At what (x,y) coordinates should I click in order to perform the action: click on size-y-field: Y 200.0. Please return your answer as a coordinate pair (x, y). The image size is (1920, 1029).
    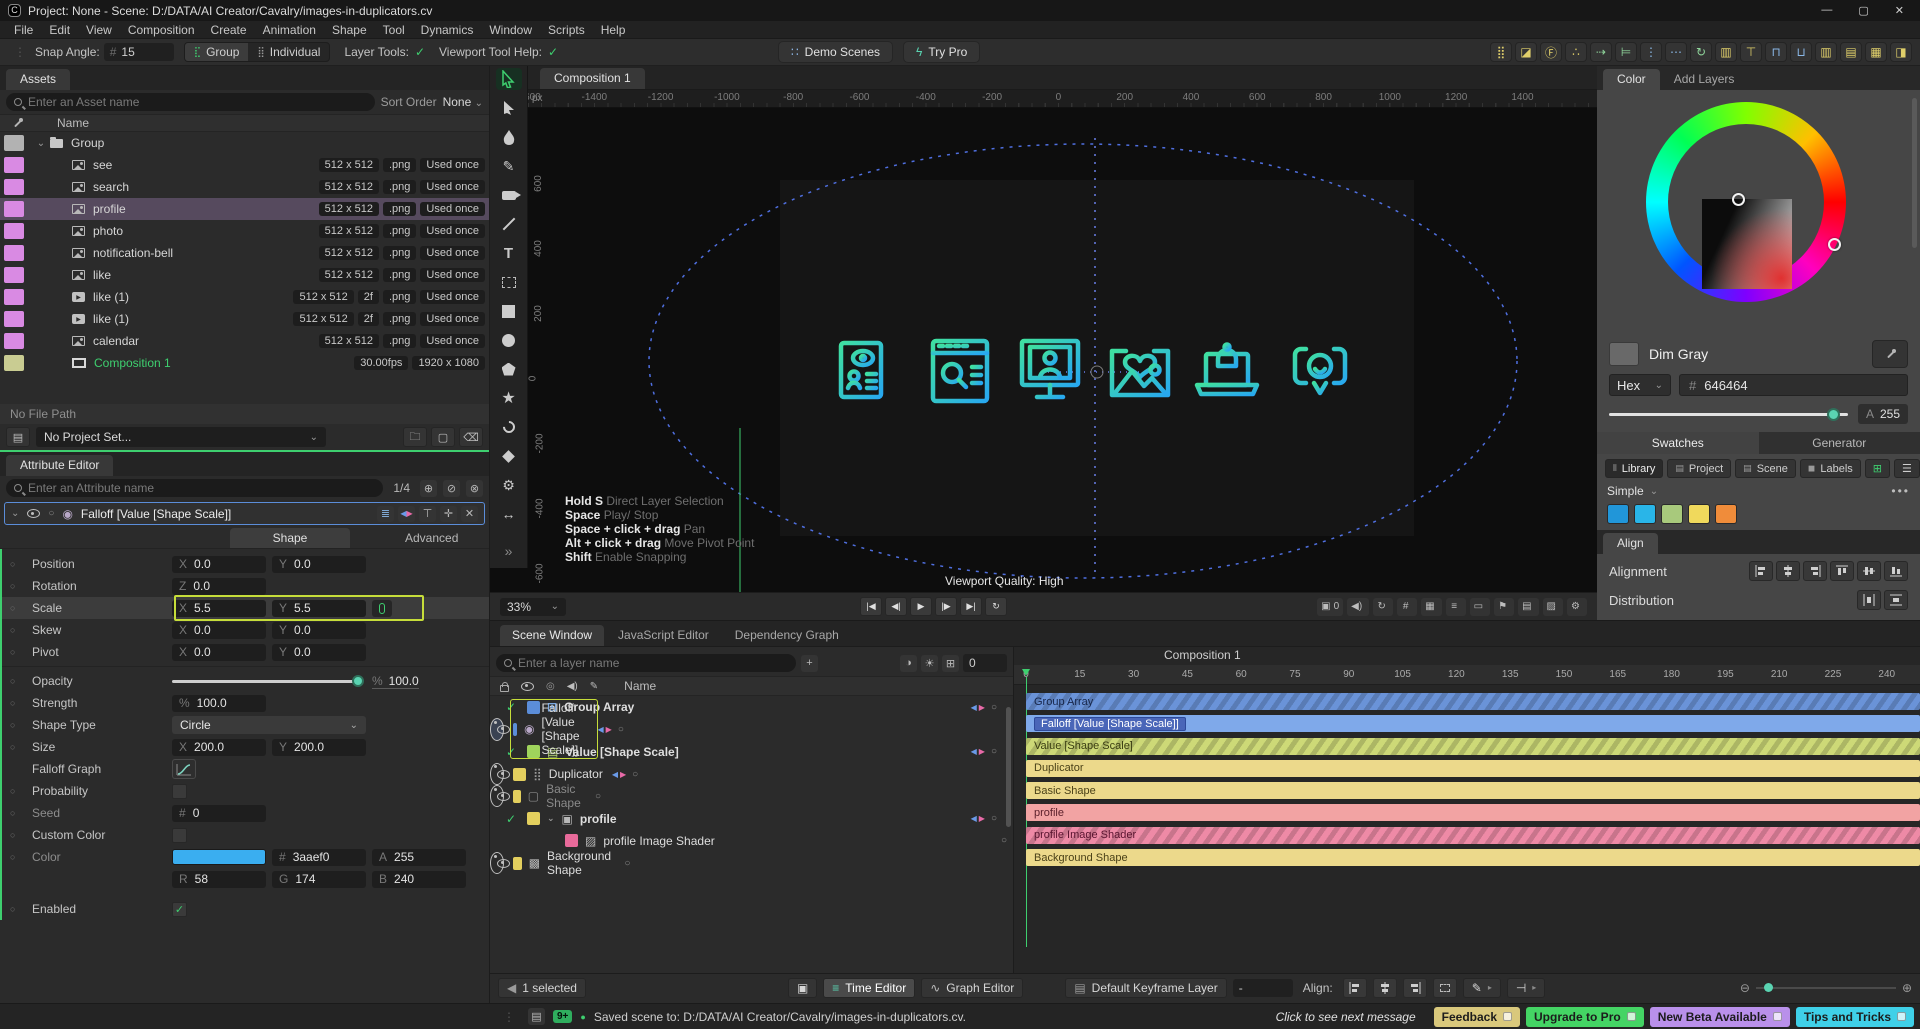
    Looking at the image, I should click on (319, 747).